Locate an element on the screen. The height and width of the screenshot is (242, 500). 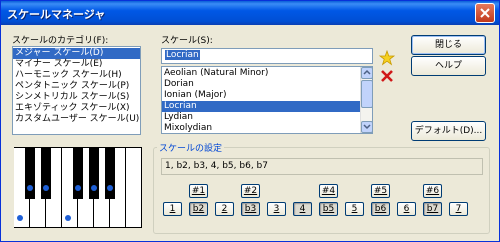
degree-button: 7 is located at coordinates (458, 209).